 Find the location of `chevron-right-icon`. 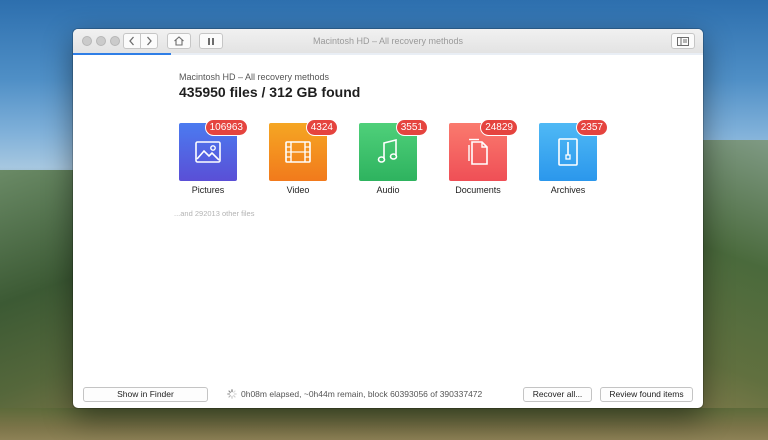

chevron-right-icon is located at coordinates (149, 41).